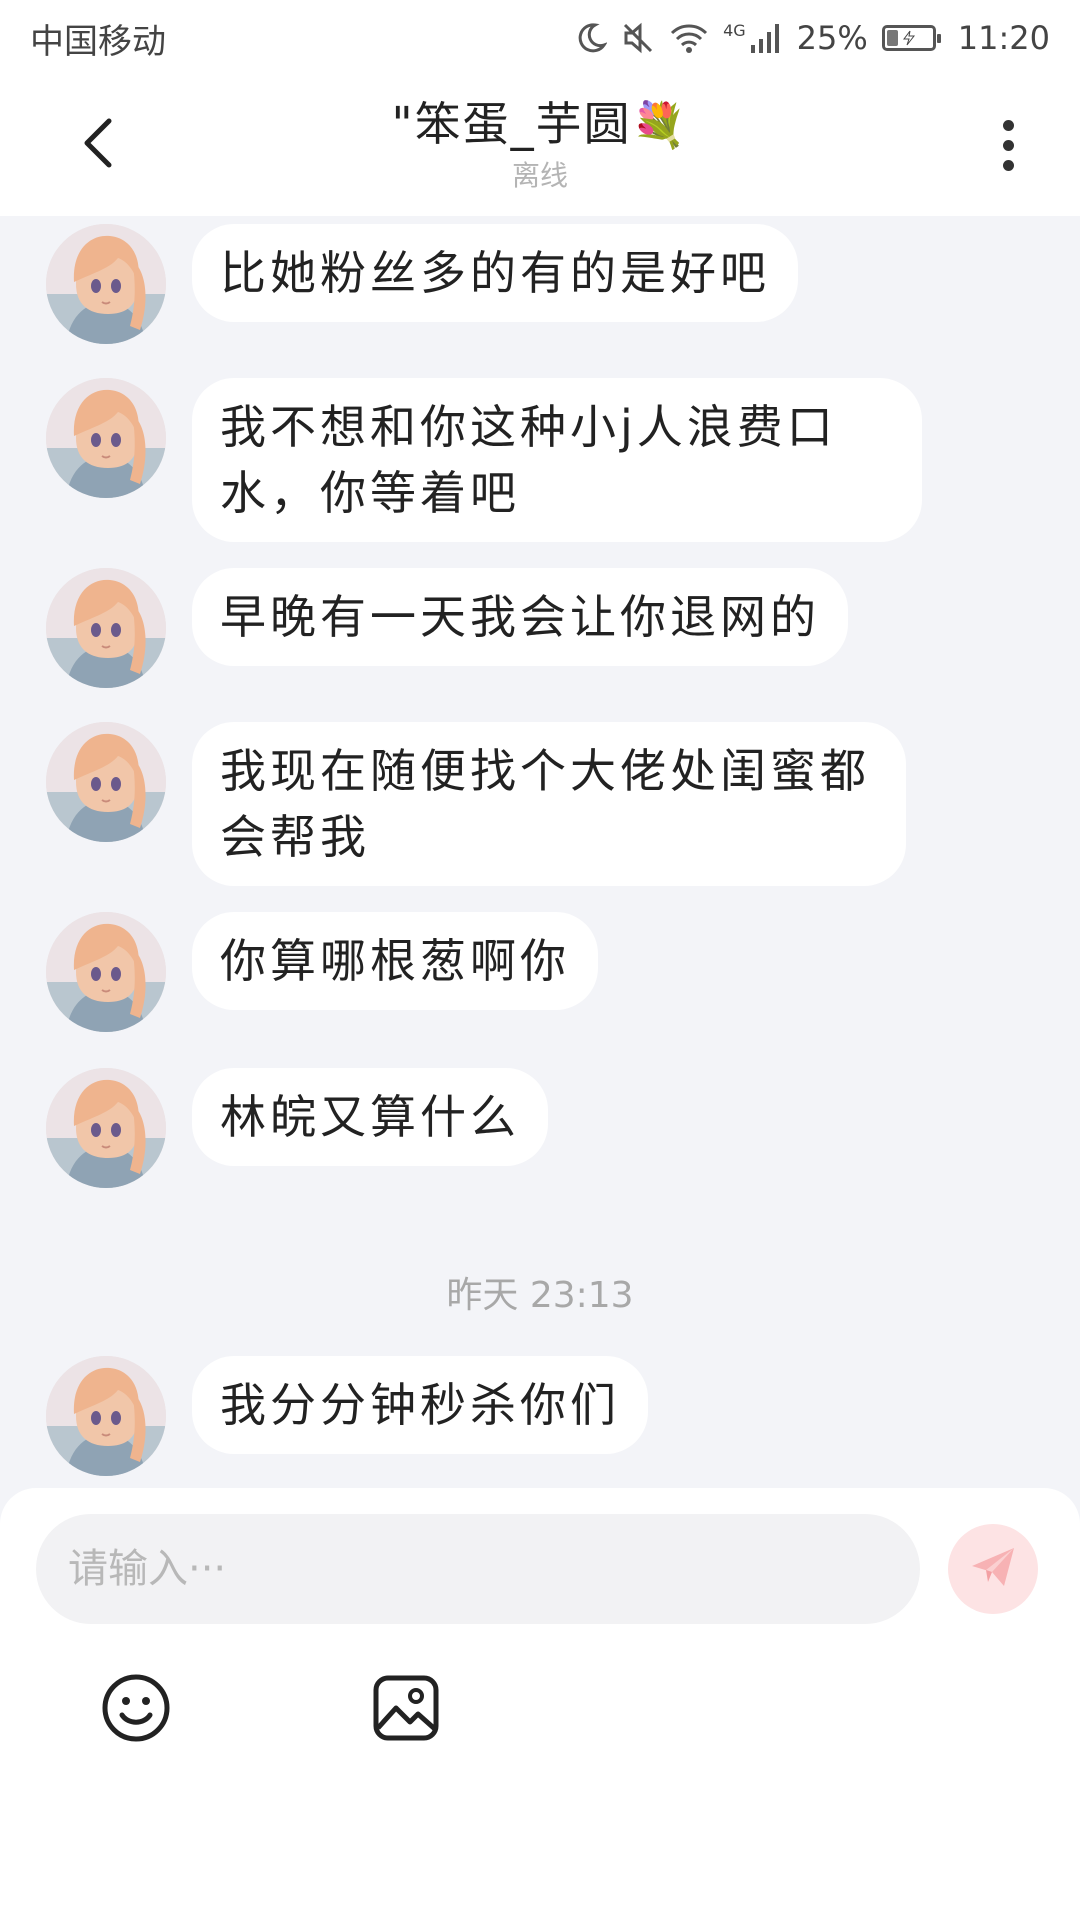  What do you see at coordinates (549, 804) in the screenshot?
I see `message-bubble: 我现在随便找个大佬处闺蜜都会帮我` at bounding box center [549, 804].